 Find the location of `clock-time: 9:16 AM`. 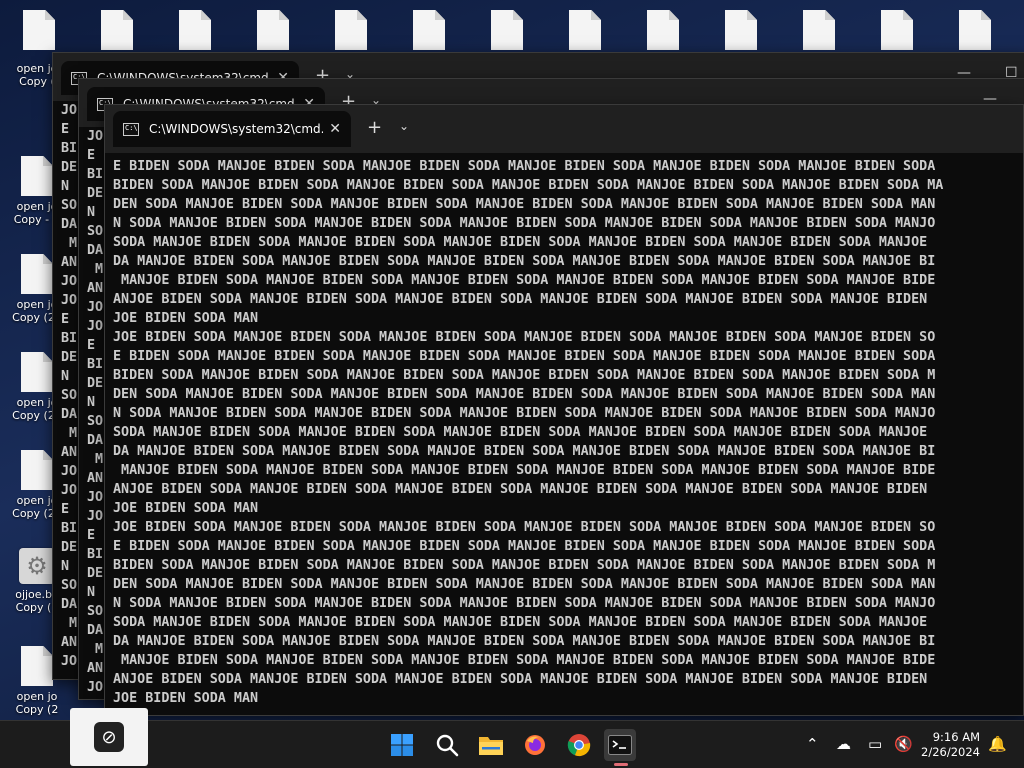

clock-time: 9:16 AM is located at coordinates (956, 737).